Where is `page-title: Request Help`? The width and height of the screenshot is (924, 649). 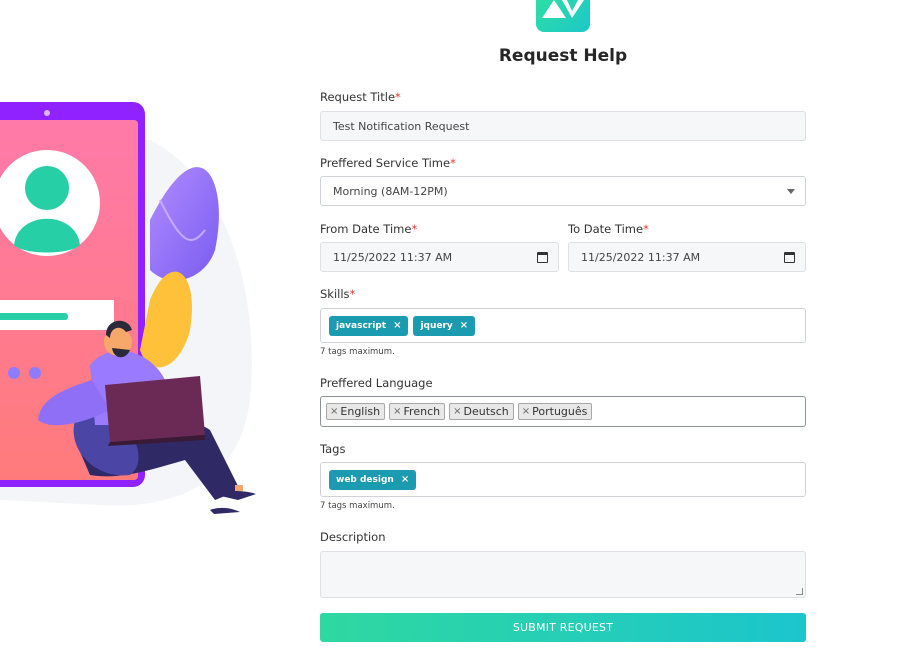
page-title: Request Help is located at coordinates (563, 56).